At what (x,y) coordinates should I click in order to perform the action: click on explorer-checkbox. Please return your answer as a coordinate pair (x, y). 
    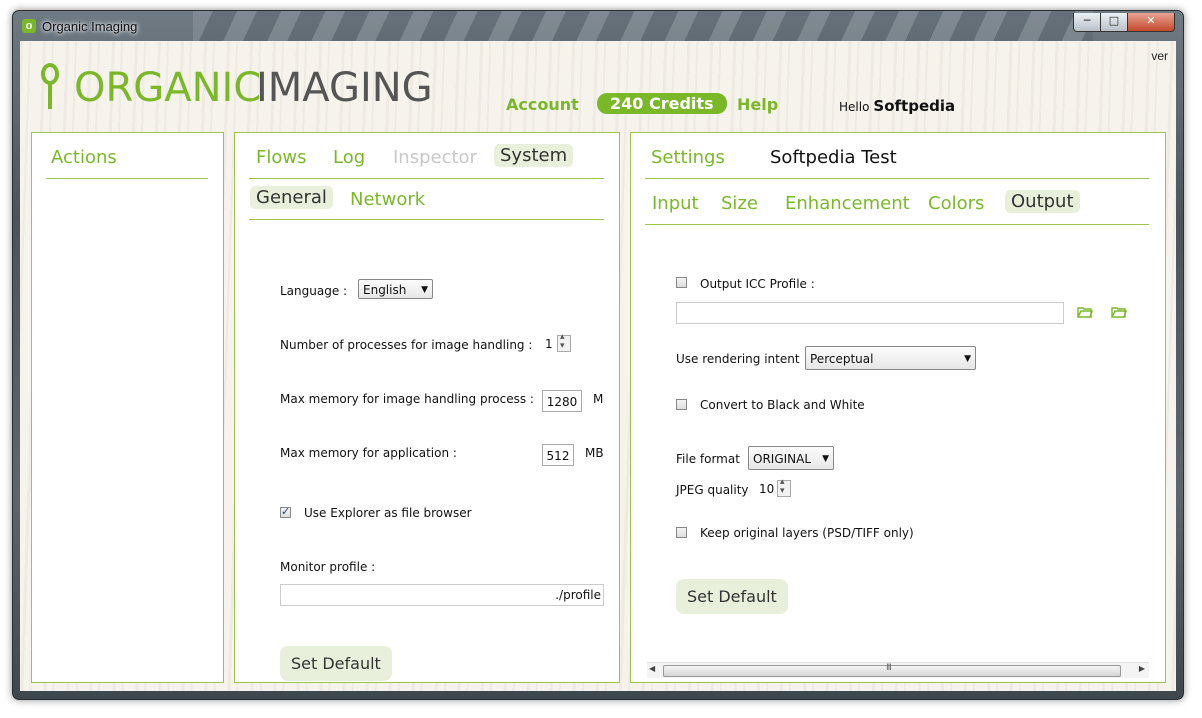
    Looking at the image, I should click on (285, 511).